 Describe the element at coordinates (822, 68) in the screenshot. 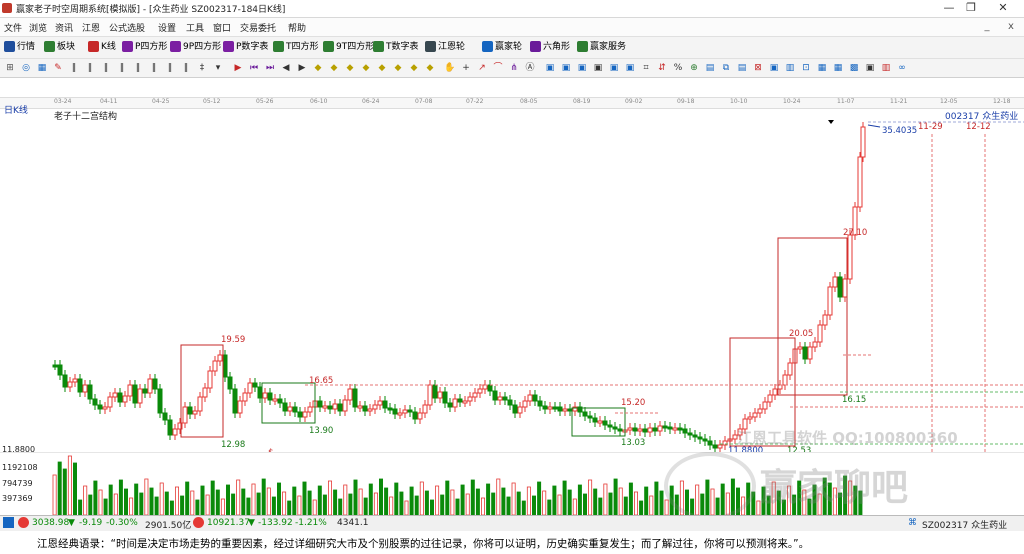

I see `tool11-icon: ▦` at that location.